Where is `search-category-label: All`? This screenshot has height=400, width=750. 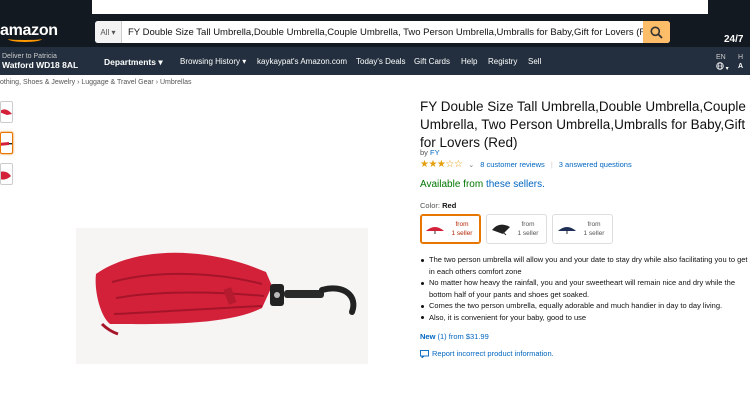 search-category-label: All is located at coordinates (105, 32).